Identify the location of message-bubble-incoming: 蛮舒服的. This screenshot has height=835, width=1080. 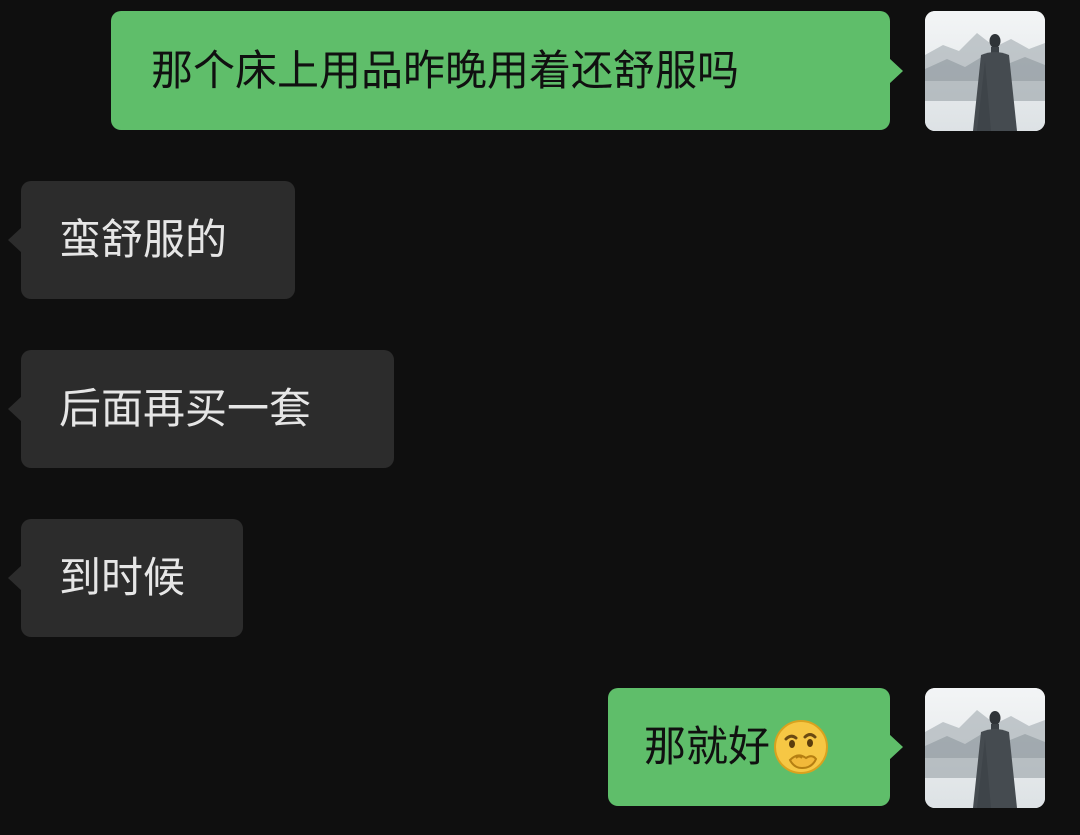
(151, 240).